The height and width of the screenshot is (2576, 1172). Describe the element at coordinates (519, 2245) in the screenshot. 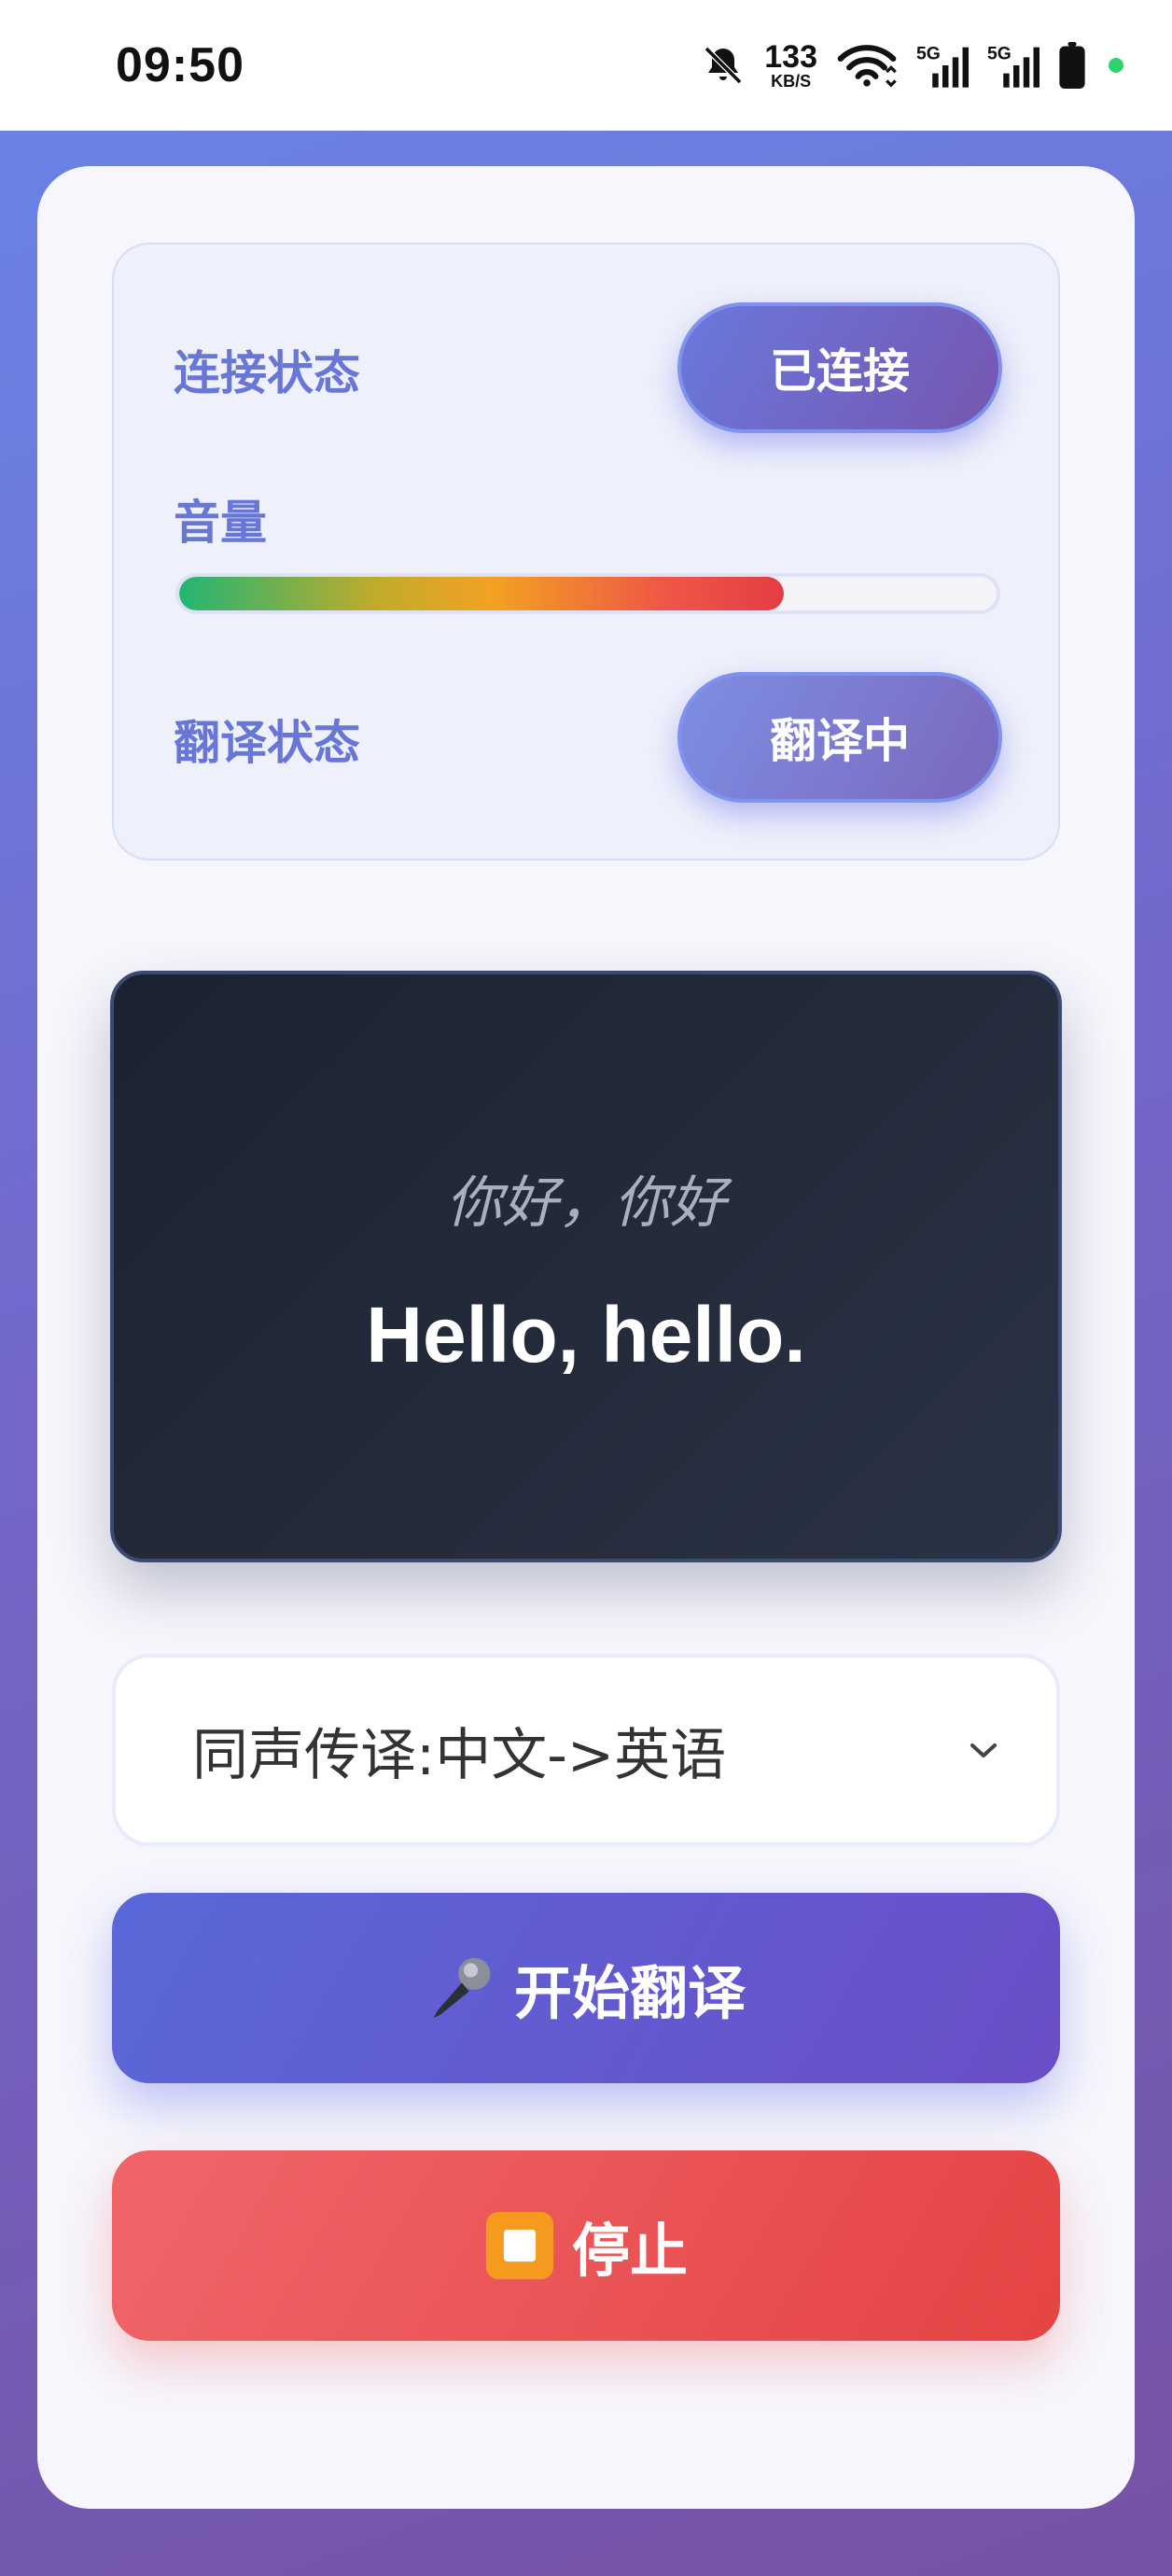

I see `stop-square-icon` at that location.